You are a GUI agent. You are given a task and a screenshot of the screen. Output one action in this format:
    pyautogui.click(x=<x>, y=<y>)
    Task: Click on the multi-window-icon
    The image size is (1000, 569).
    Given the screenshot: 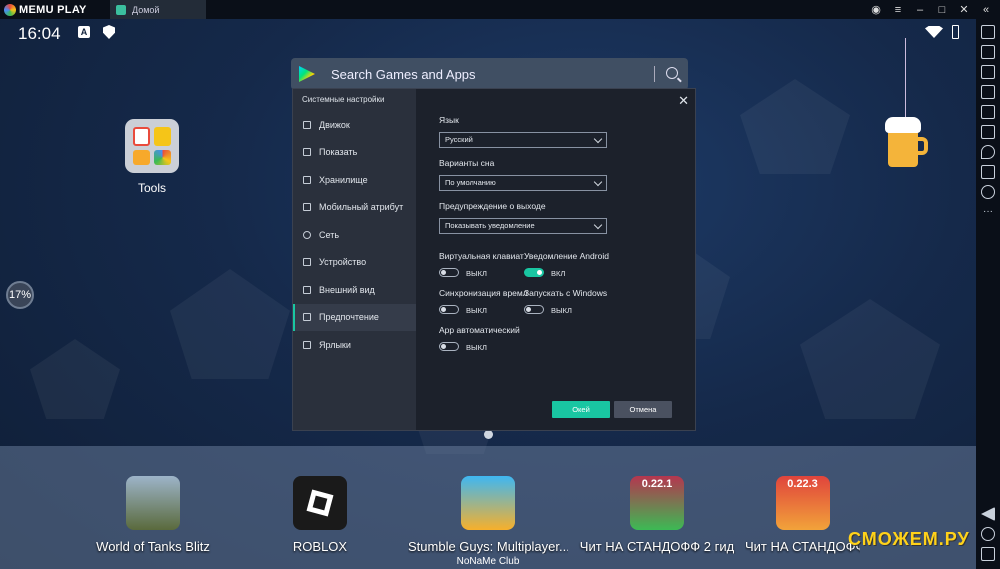 What is the action you would take?
    pyautogui.click(x=988, y=92)
    